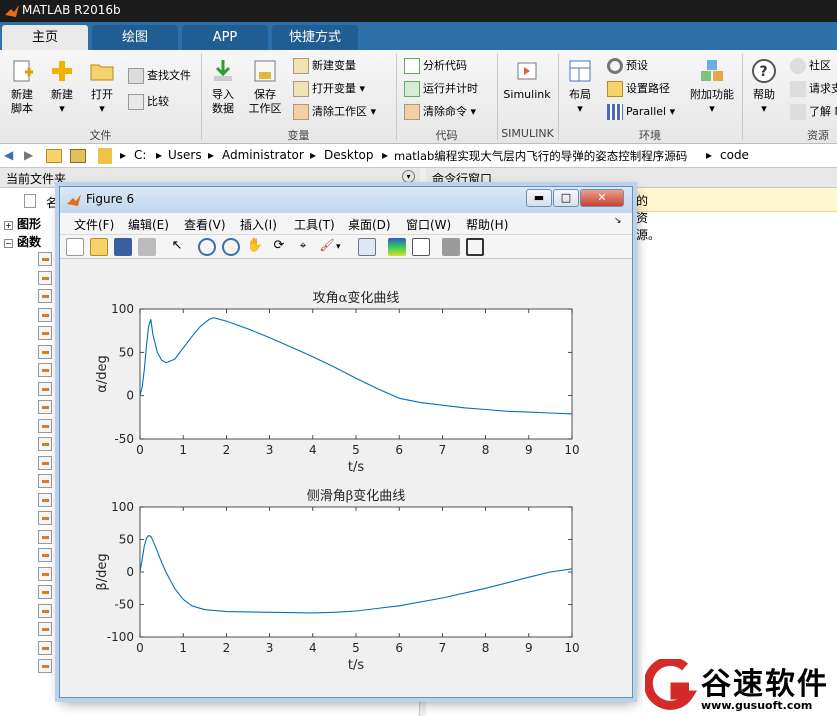 Image resolution: width=837 pixels, height=716 pixels. I want to click on maximize-button: □, so click(566, 198).